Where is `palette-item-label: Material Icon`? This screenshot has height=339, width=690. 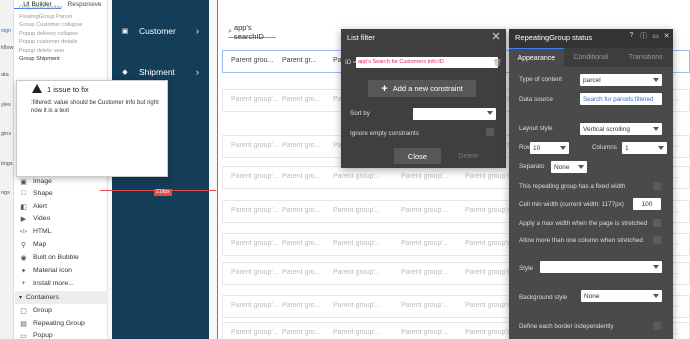
palette-item-label: Material Icon is located at coordinates (52, 270).